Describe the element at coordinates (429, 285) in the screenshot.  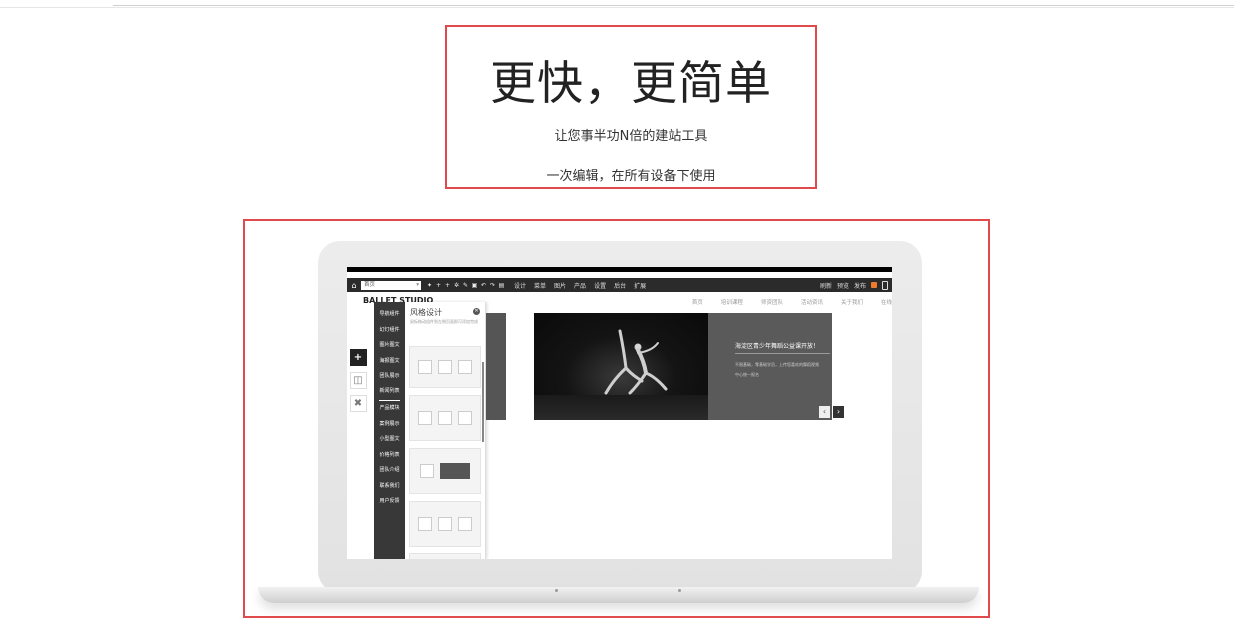
I see `arrow-icon: ✦` at that location.